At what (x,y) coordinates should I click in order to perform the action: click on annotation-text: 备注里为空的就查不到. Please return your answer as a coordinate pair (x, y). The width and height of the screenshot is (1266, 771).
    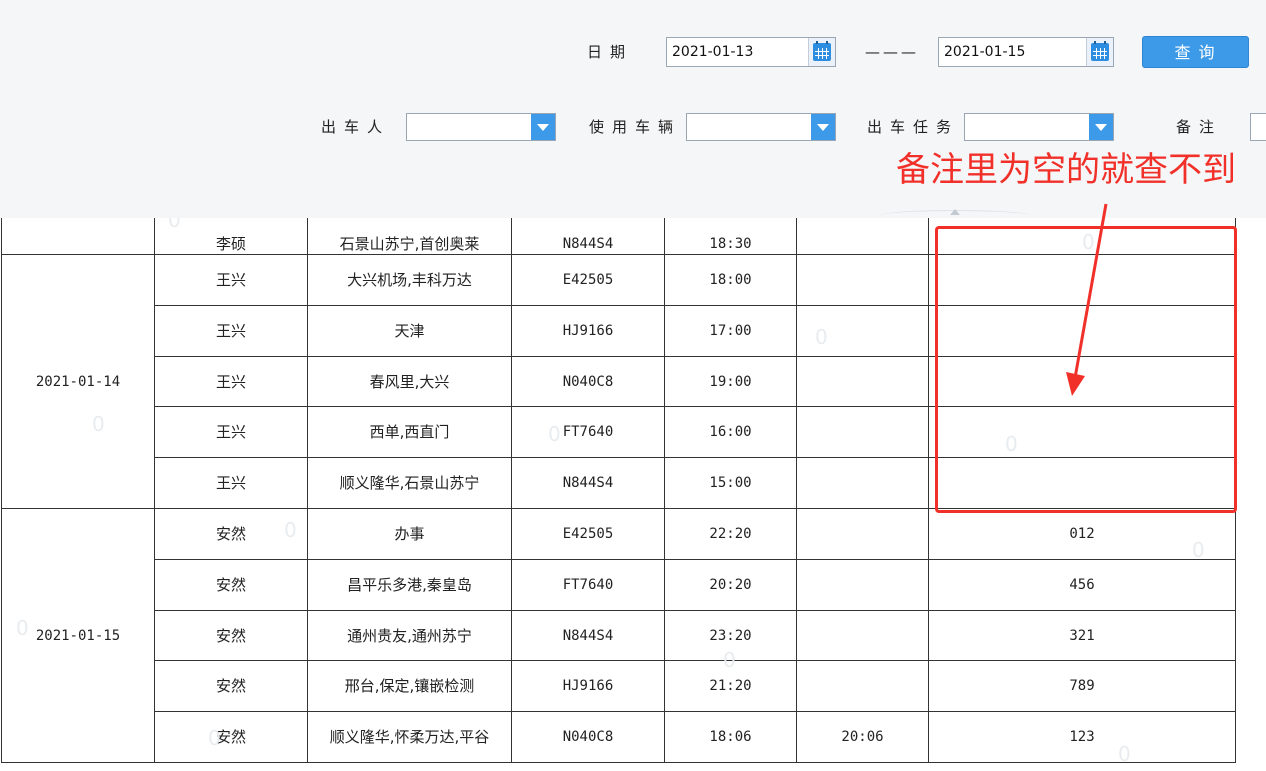
    Looking at the image, I should click on (1066, 170).